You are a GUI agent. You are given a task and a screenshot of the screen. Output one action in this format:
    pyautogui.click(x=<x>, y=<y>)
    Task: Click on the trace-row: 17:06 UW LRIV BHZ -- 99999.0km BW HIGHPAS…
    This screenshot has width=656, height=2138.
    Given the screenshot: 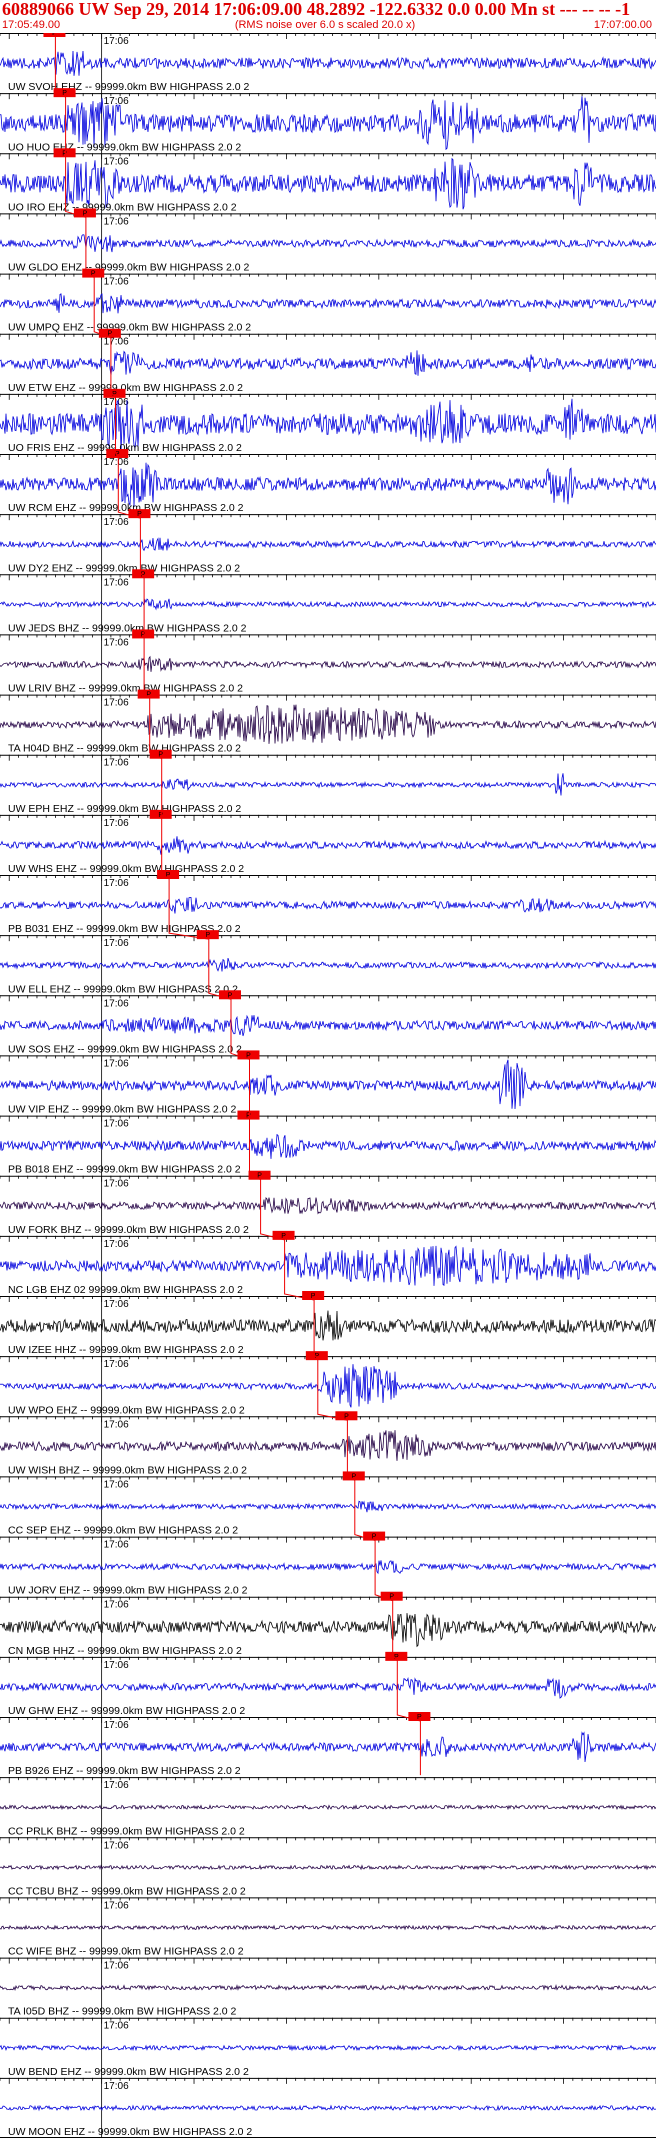 What is the action you would take?
    pyautogui.click(x=328, y=662)
    